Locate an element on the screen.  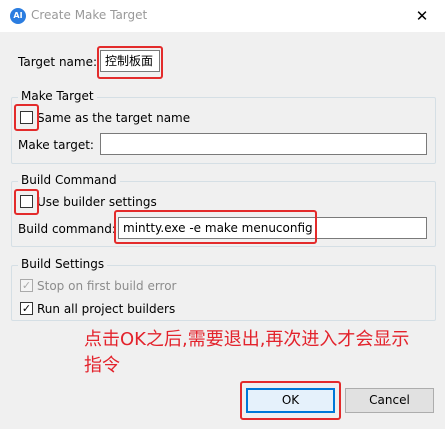
target-name-label: Target name: is located at coordinates (58, 62).